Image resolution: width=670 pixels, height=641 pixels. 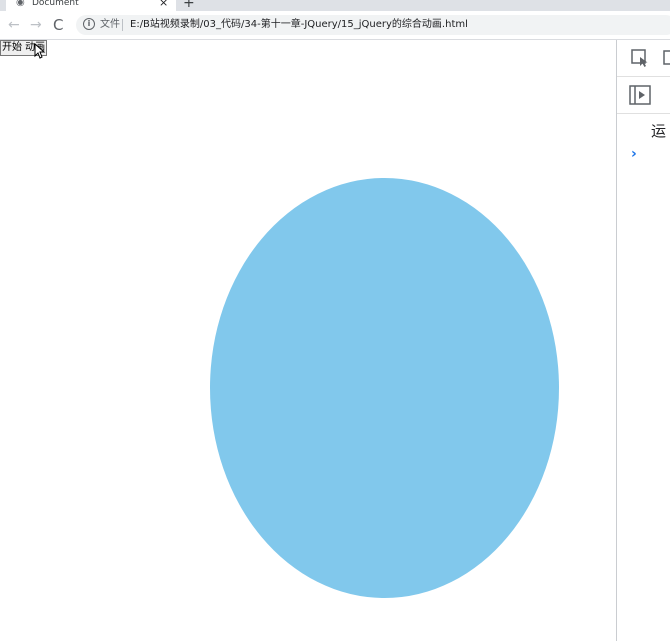 What do you see at coordinates (55, 4) in the screenshot?
I see `tab-title: Document` at bounding box center [55, 4].